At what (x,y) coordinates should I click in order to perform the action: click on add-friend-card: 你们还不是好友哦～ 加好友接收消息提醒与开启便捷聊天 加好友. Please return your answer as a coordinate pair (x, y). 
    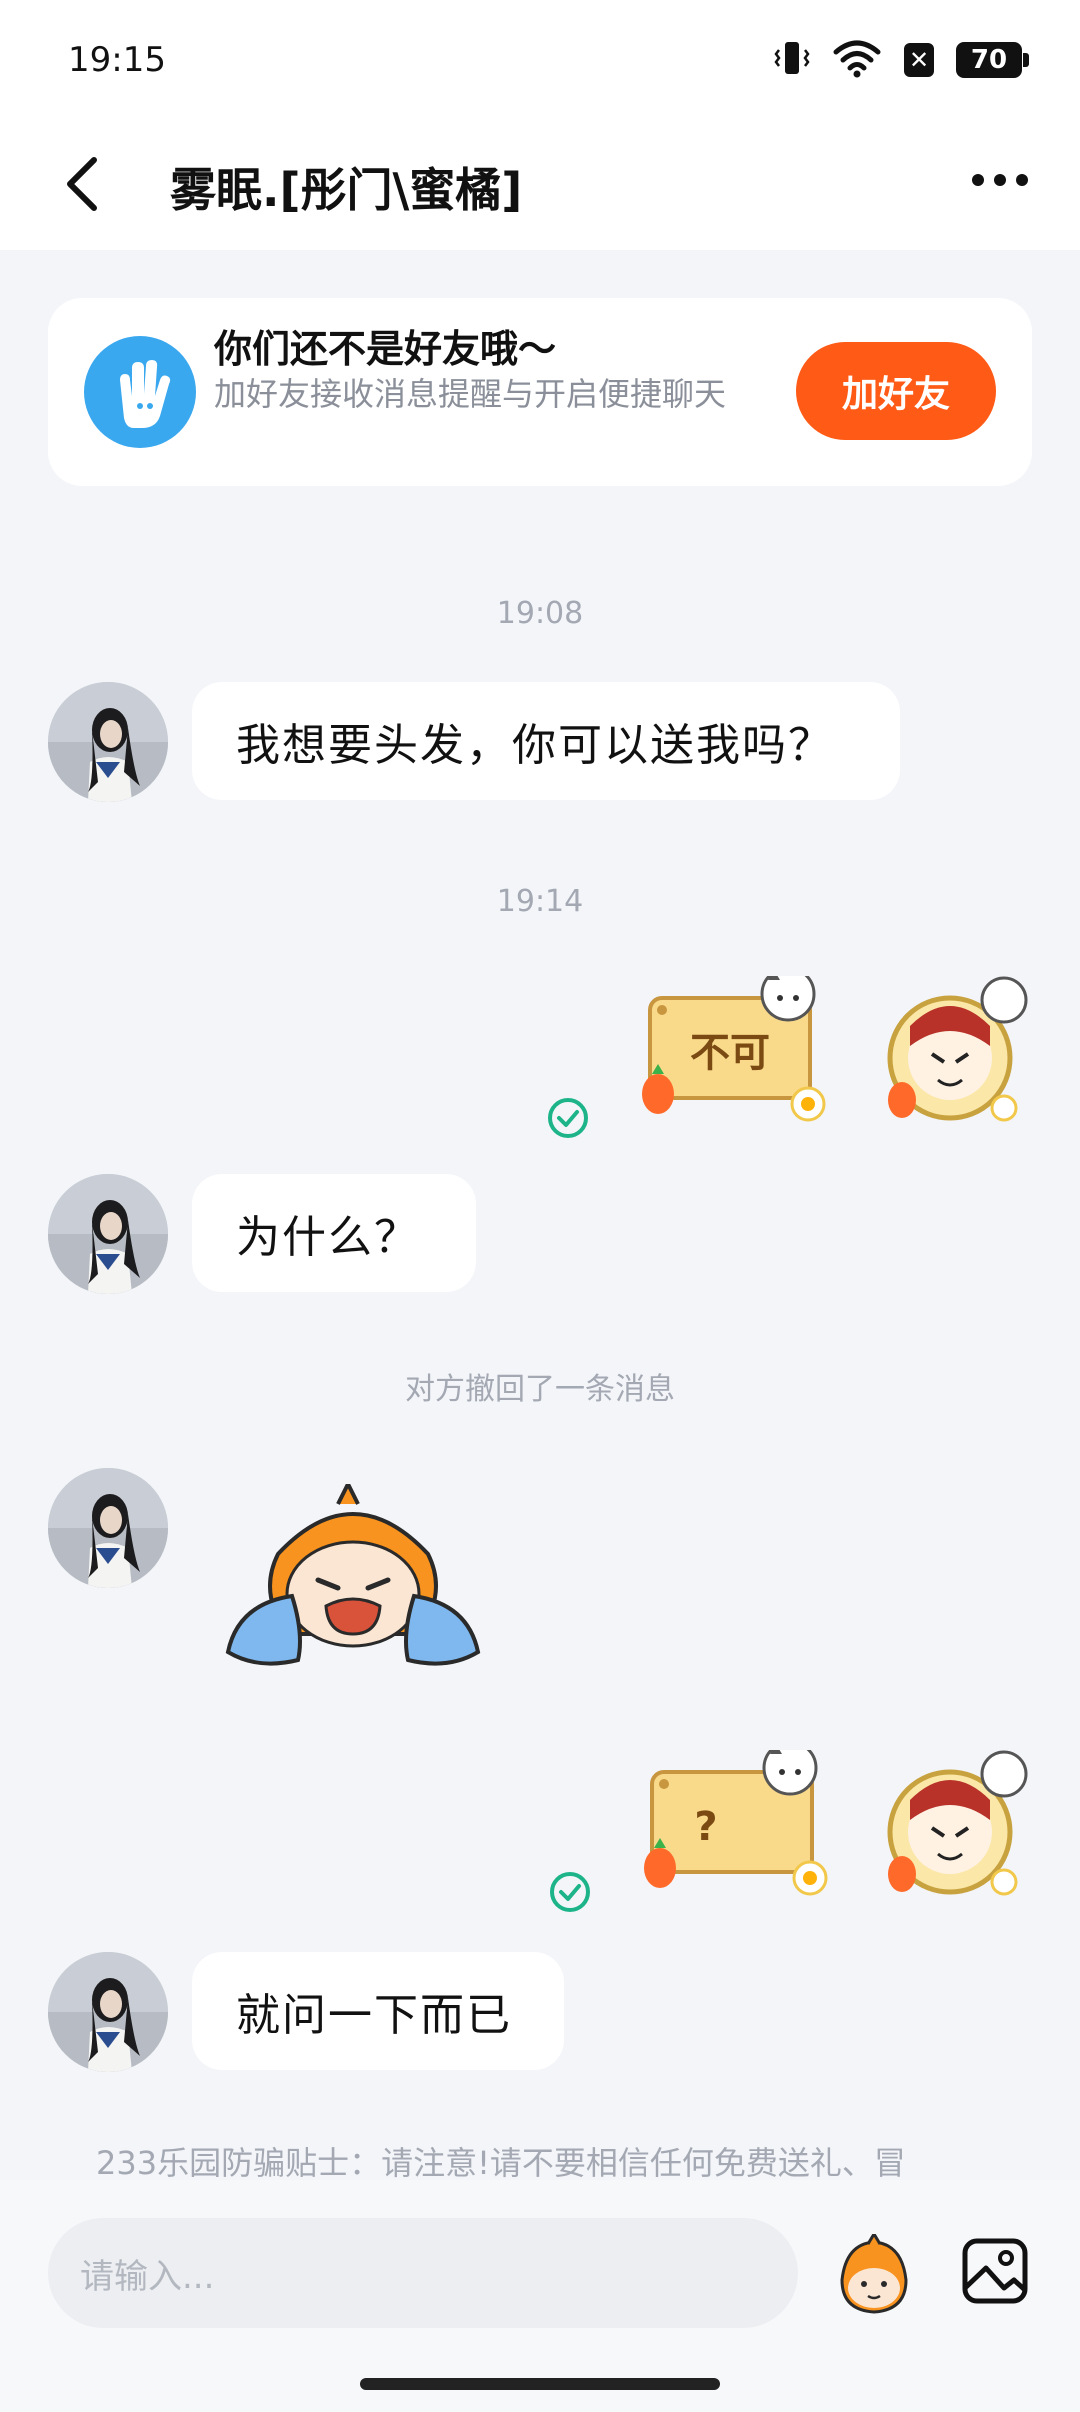
    Looking at the image, I should click on (540, 392).